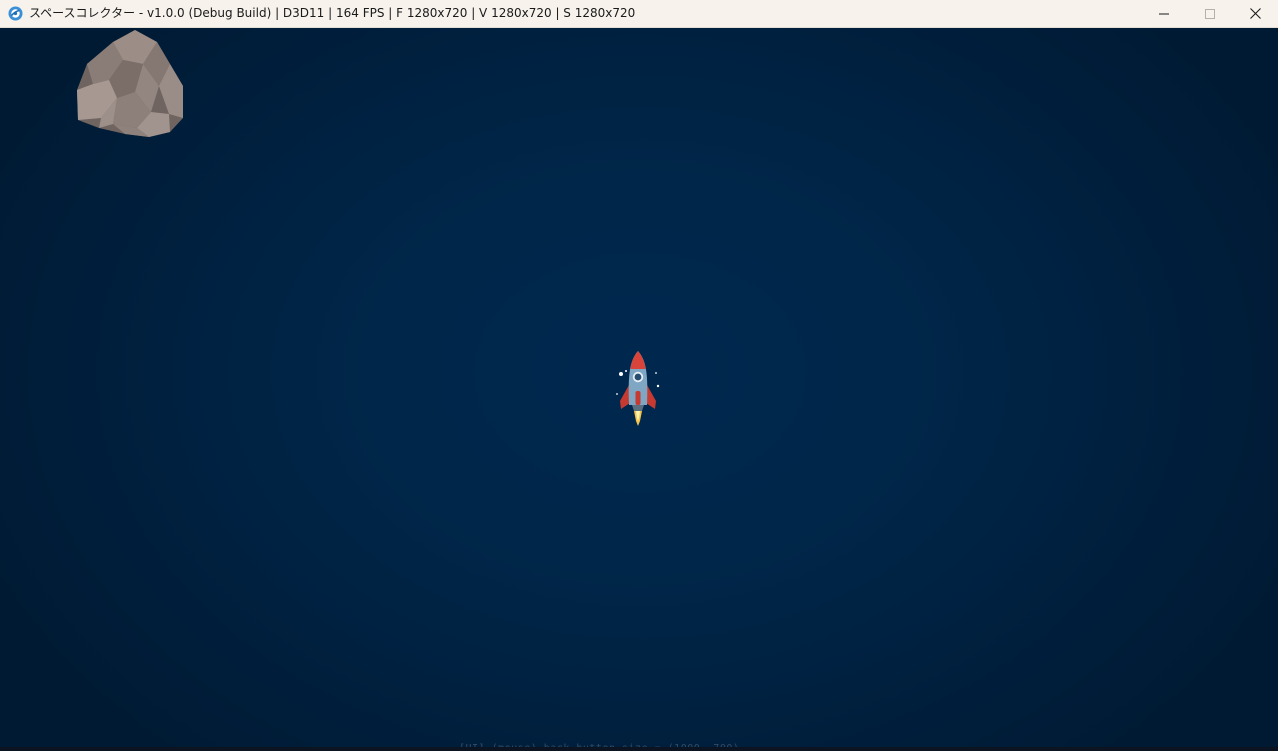 This screenshot has width=1278, height=751. I want to click on asteroid-sprite, so click(130, 83).